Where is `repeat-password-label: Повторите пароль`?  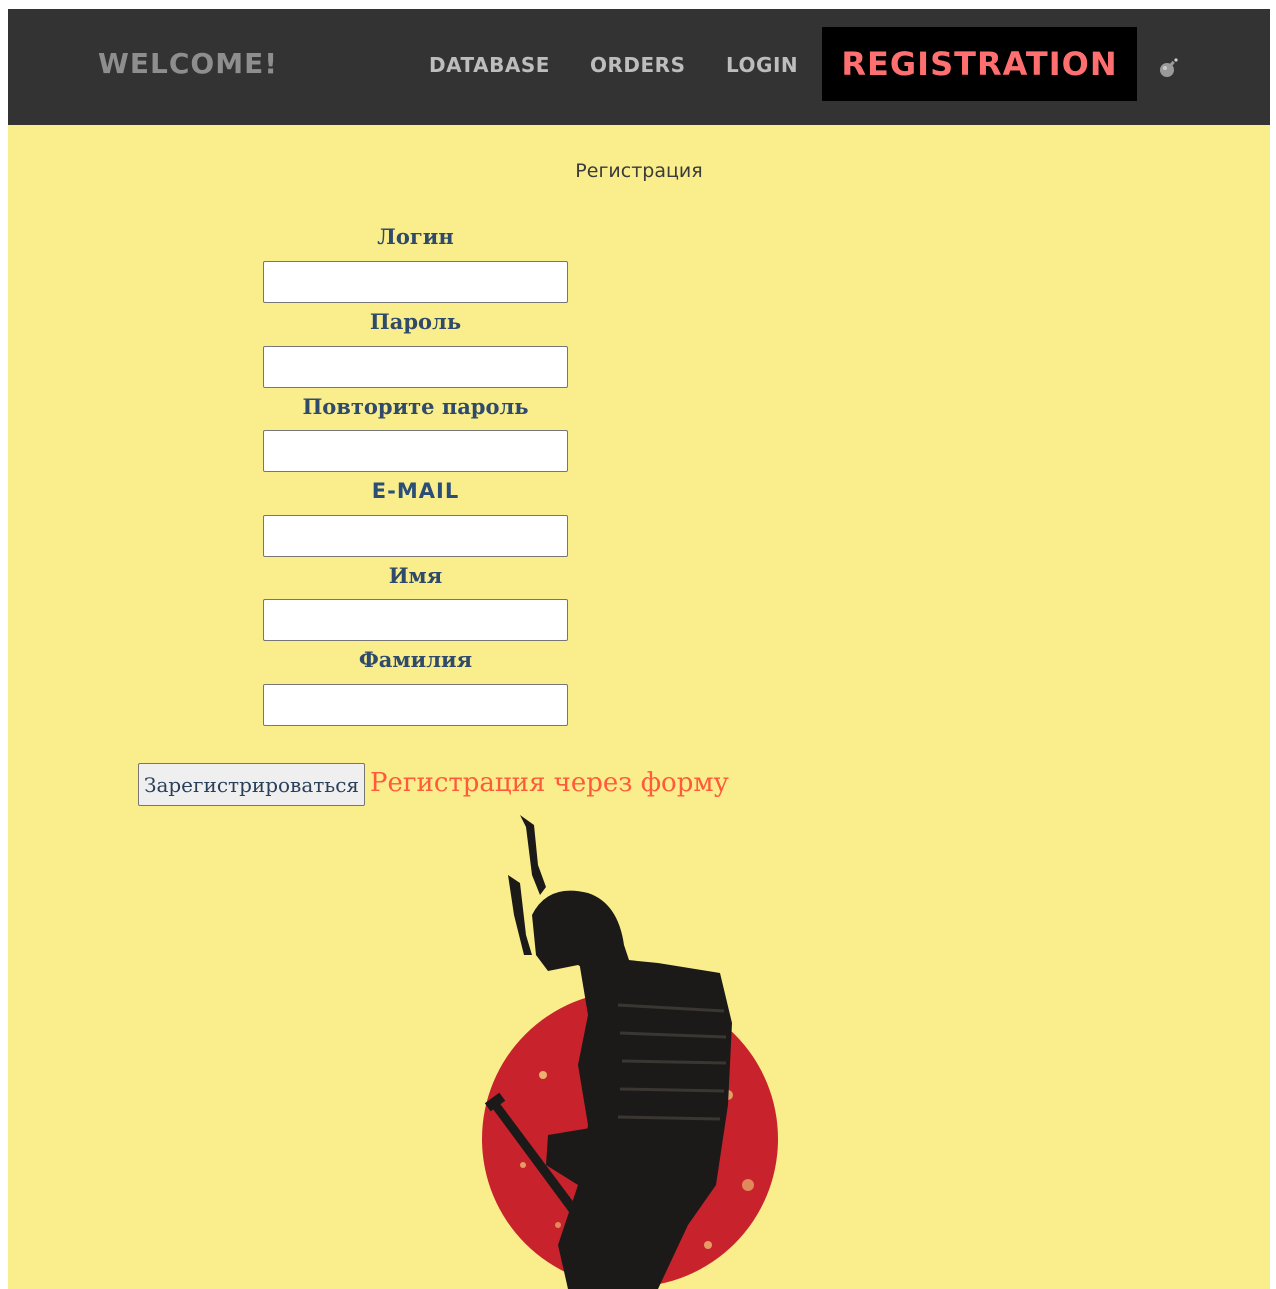
repeat-password-label: Повторите пароль is located at coordinates (415, 406).